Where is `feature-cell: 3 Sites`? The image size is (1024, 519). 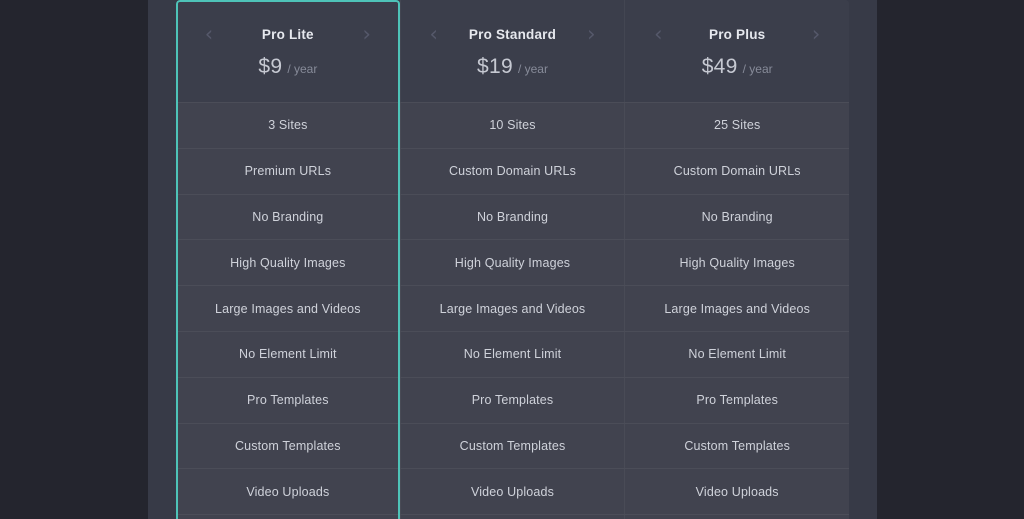
feature-cell: 3 Sites is located at coordinates (288, 125).